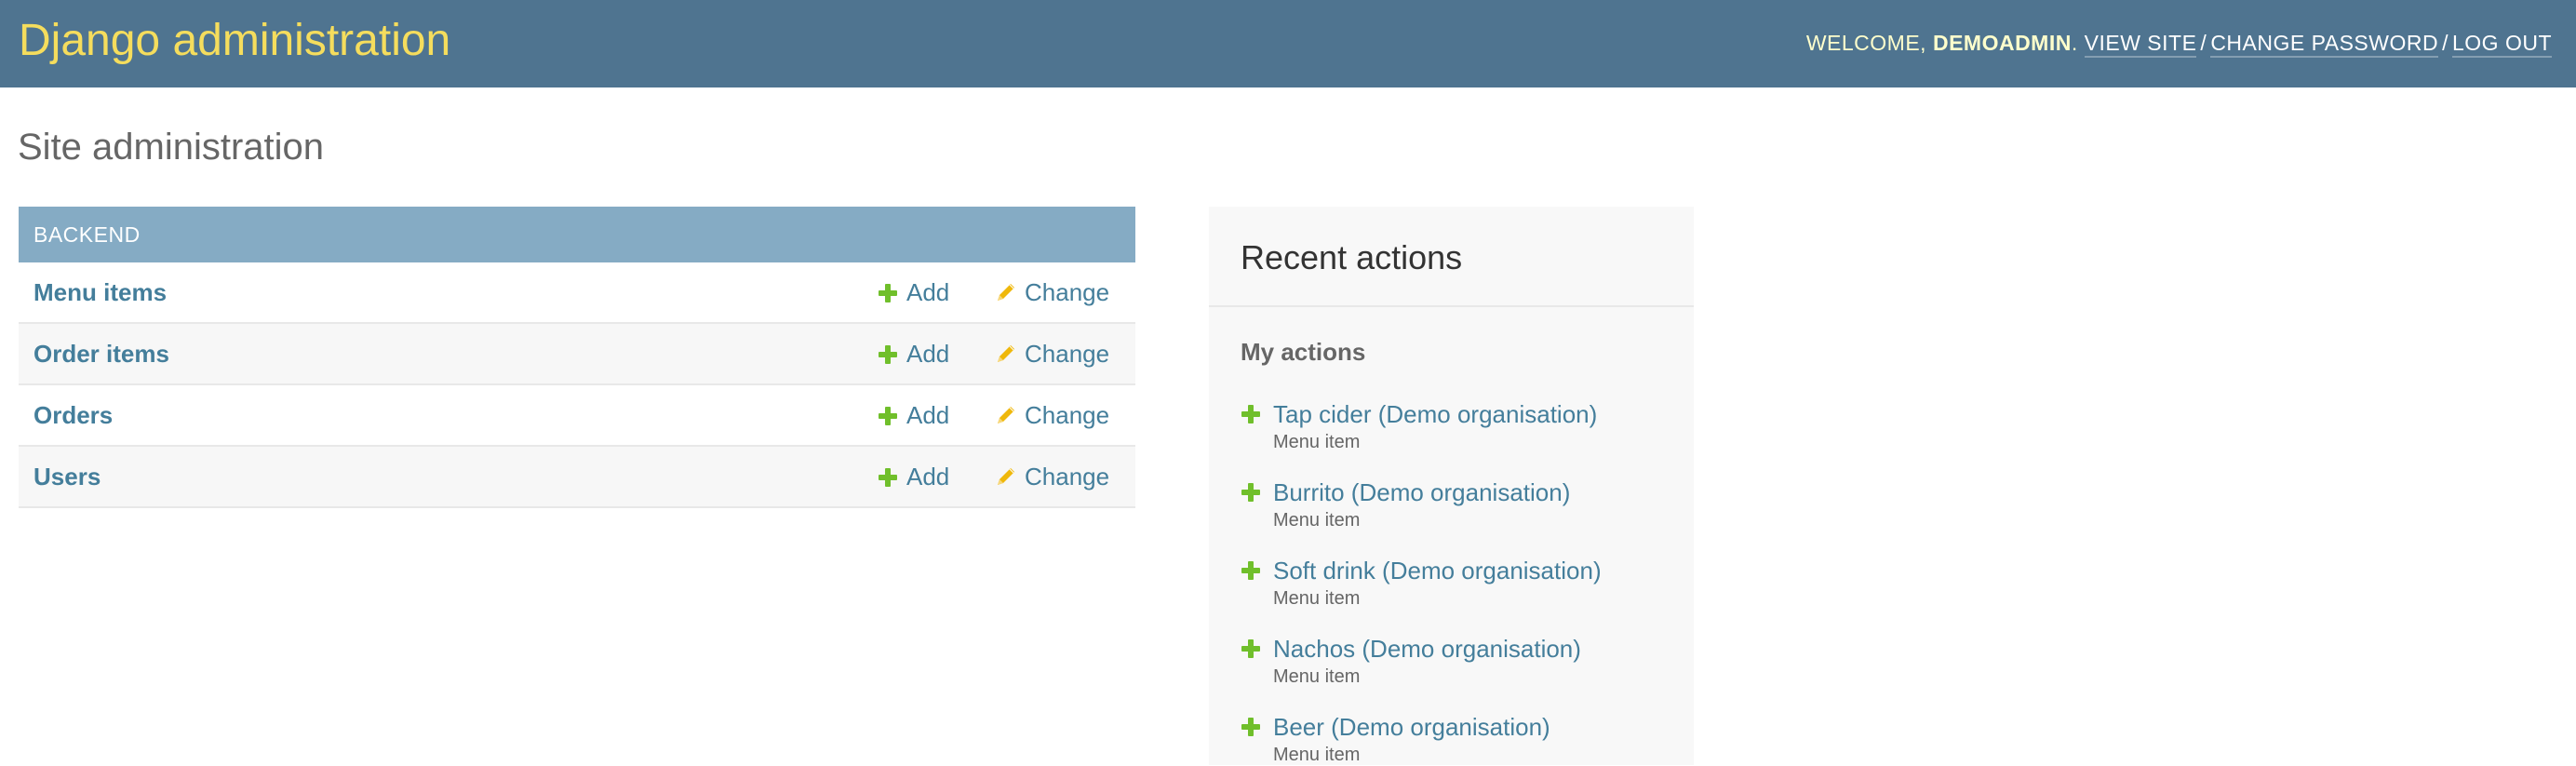 The image size is (2576, 766). Describe the element at coordinates (67, 476) in the screenshot. I see `model-link-users: Users` at that location.